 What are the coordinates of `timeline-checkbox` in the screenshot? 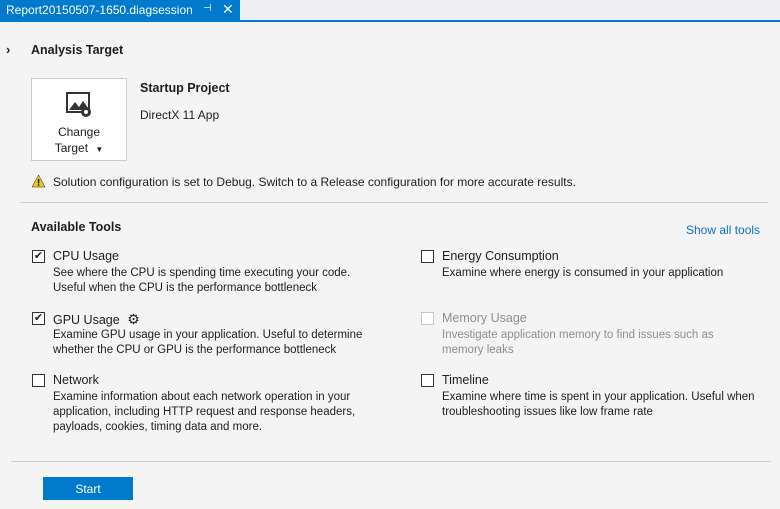 It's located at (427, 380).